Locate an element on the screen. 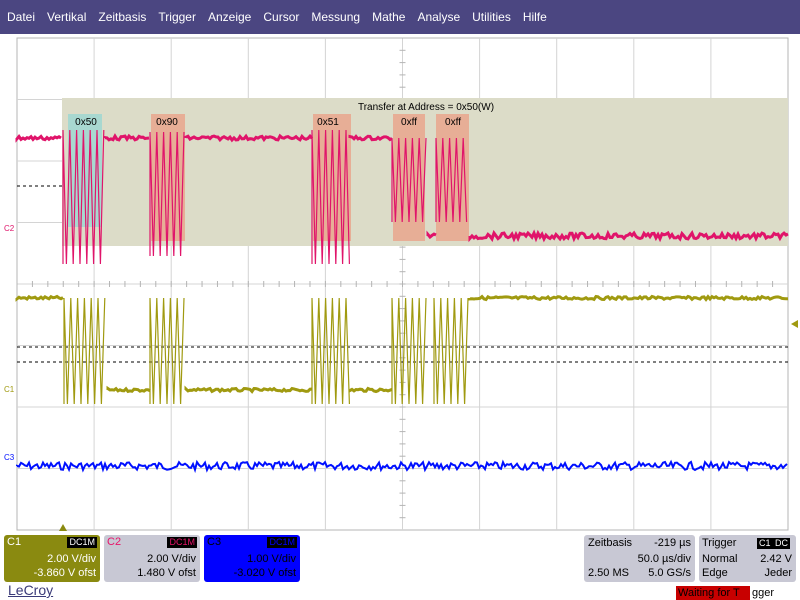 The image size is (800, 600). channel-c1-box: C1 DC1M 2.00 V/div -3.860 V ofst is located at coordinates (52, 558).